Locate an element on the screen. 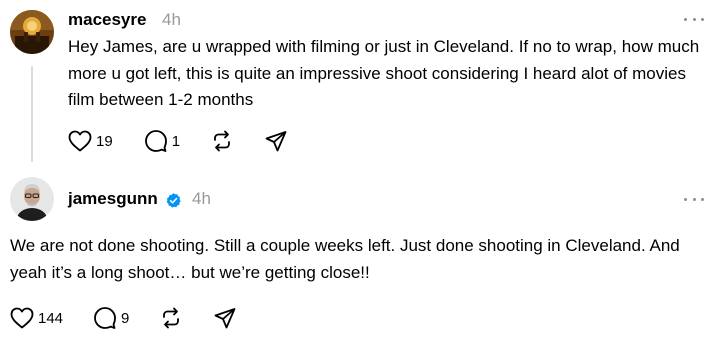 The height and width of the screenshot is (348, 720). like-count: 144 is located at coordinates (51, 318).